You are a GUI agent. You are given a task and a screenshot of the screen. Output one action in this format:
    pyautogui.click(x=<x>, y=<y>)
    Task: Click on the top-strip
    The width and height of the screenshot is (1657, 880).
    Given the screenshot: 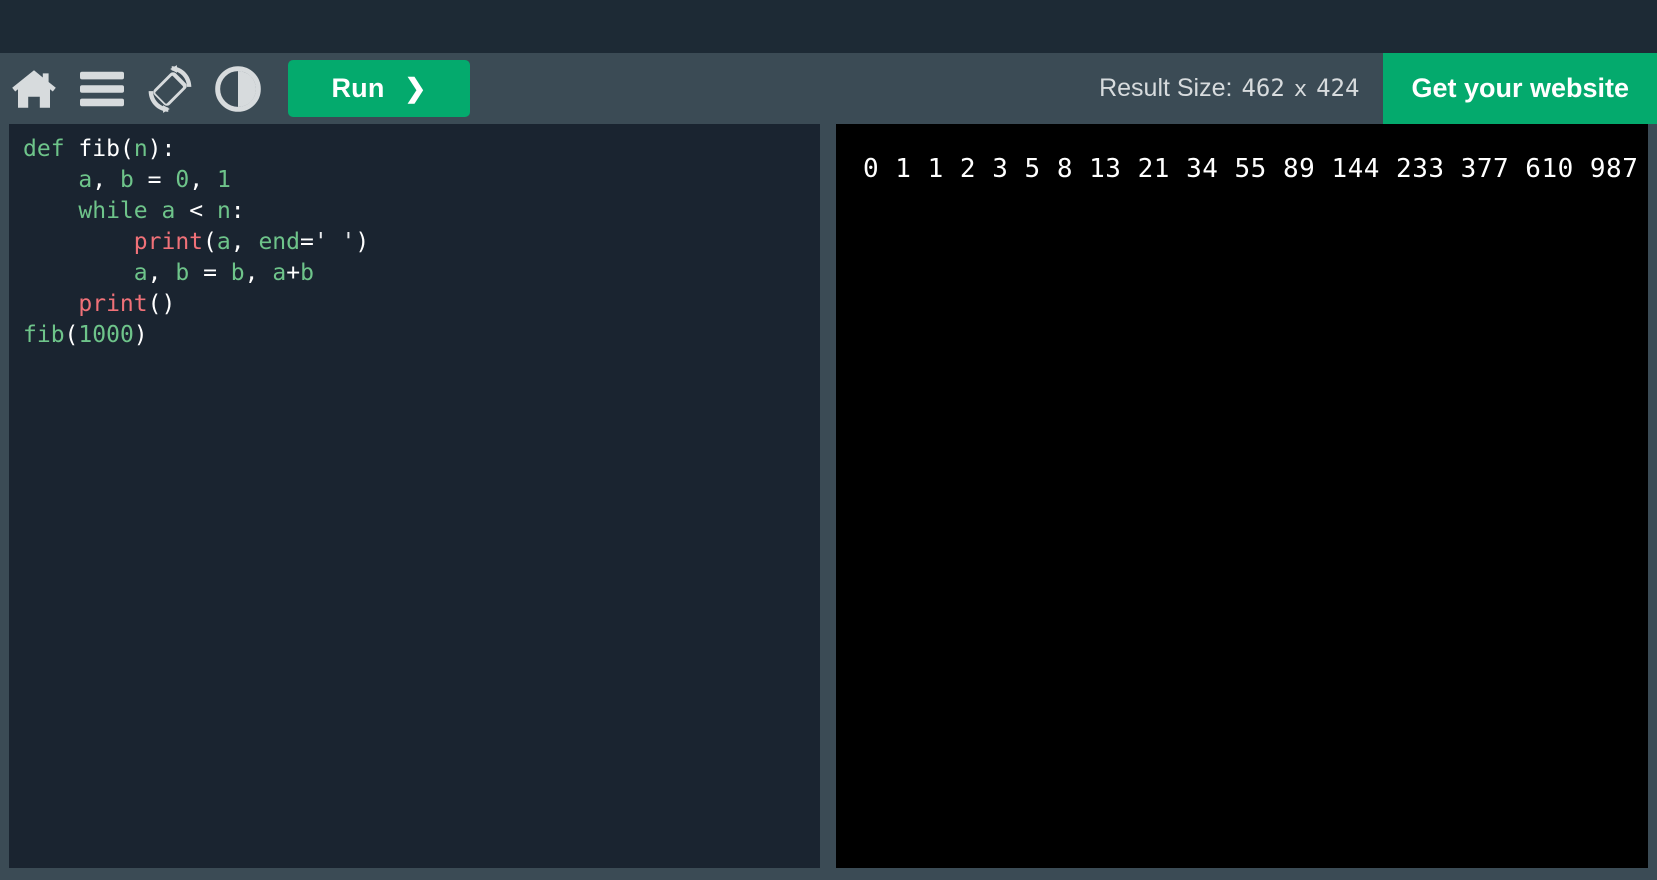 What is the action you would take?
    pyautogui.click(x=828, y=26)
    